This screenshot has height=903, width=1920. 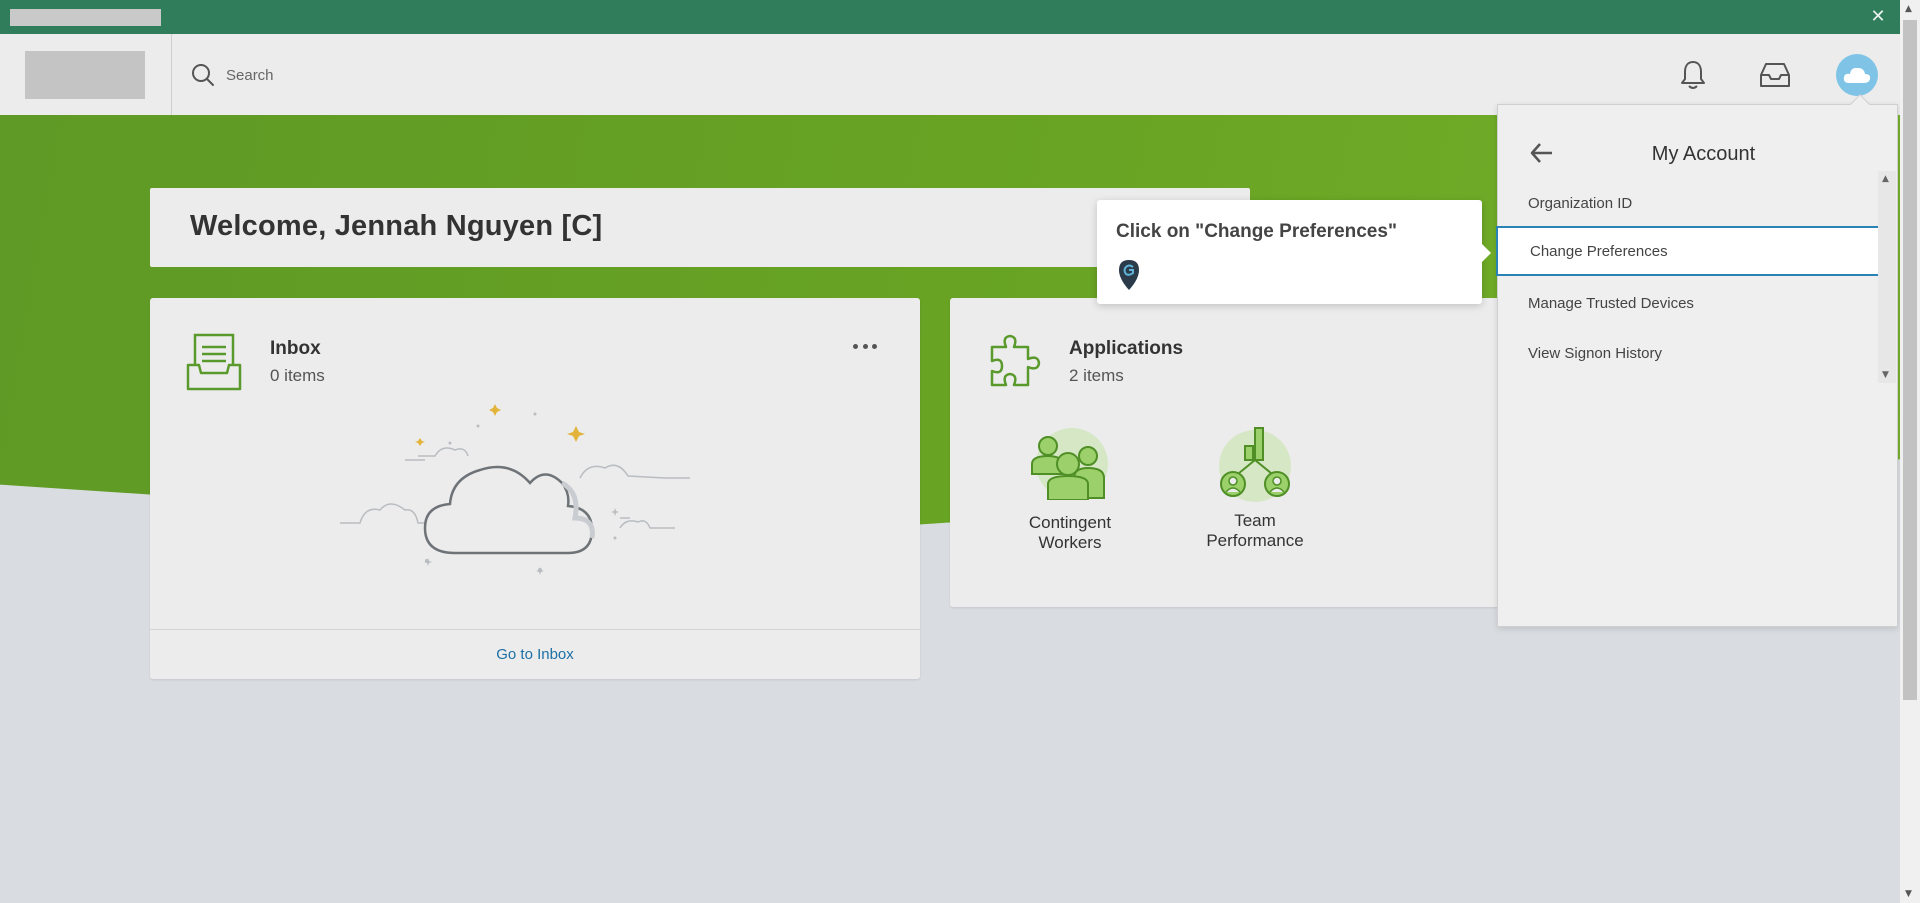 I want to click on my-tasks-inbox-button, so click(x=1775, y=75).